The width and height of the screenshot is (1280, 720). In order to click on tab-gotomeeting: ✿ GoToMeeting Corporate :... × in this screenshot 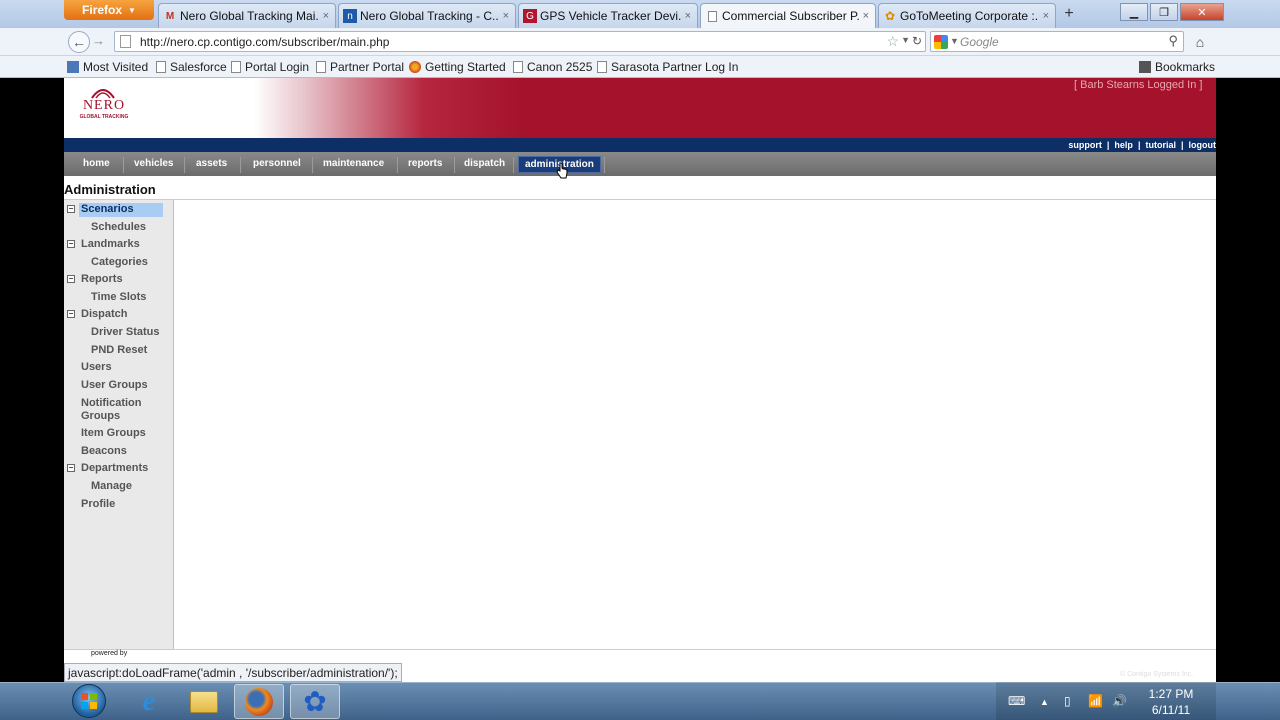, I will do `click(967, 15)`.